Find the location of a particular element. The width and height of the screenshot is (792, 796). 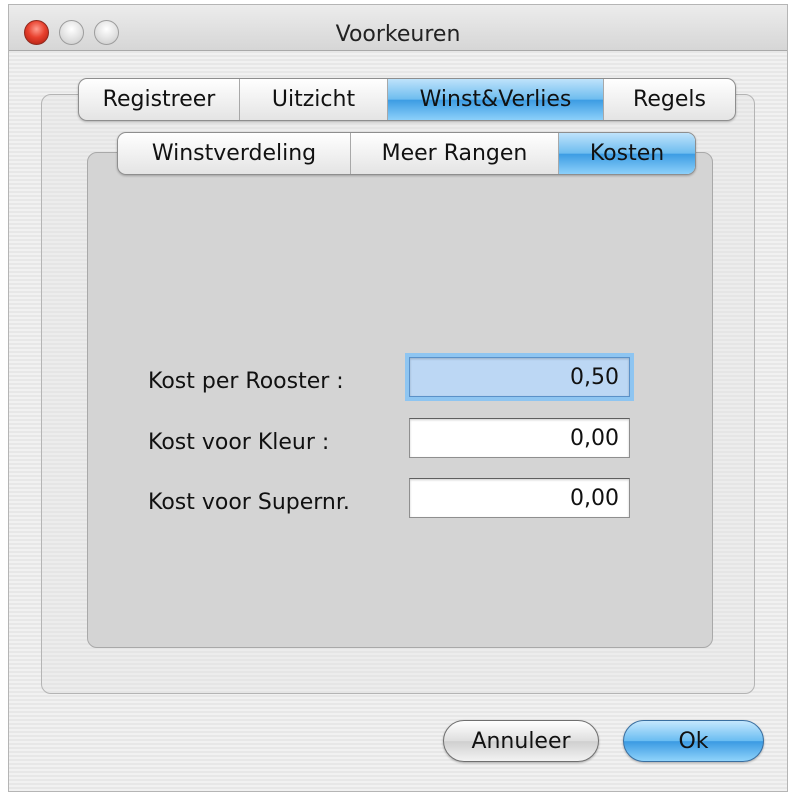

tab-meer-rangen: Meer Rangen is located at coordinates (454, 153).